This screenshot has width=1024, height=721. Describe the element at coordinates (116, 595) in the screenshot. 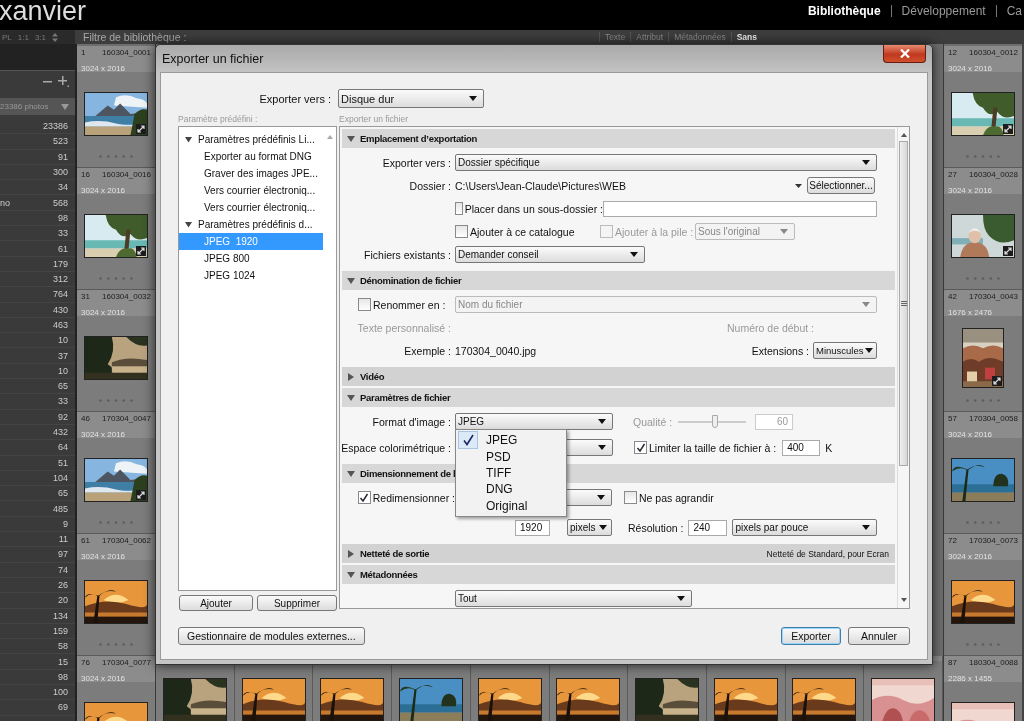

I see `photo-cell: 61 170304_0062 3024 x 2016` at that location.